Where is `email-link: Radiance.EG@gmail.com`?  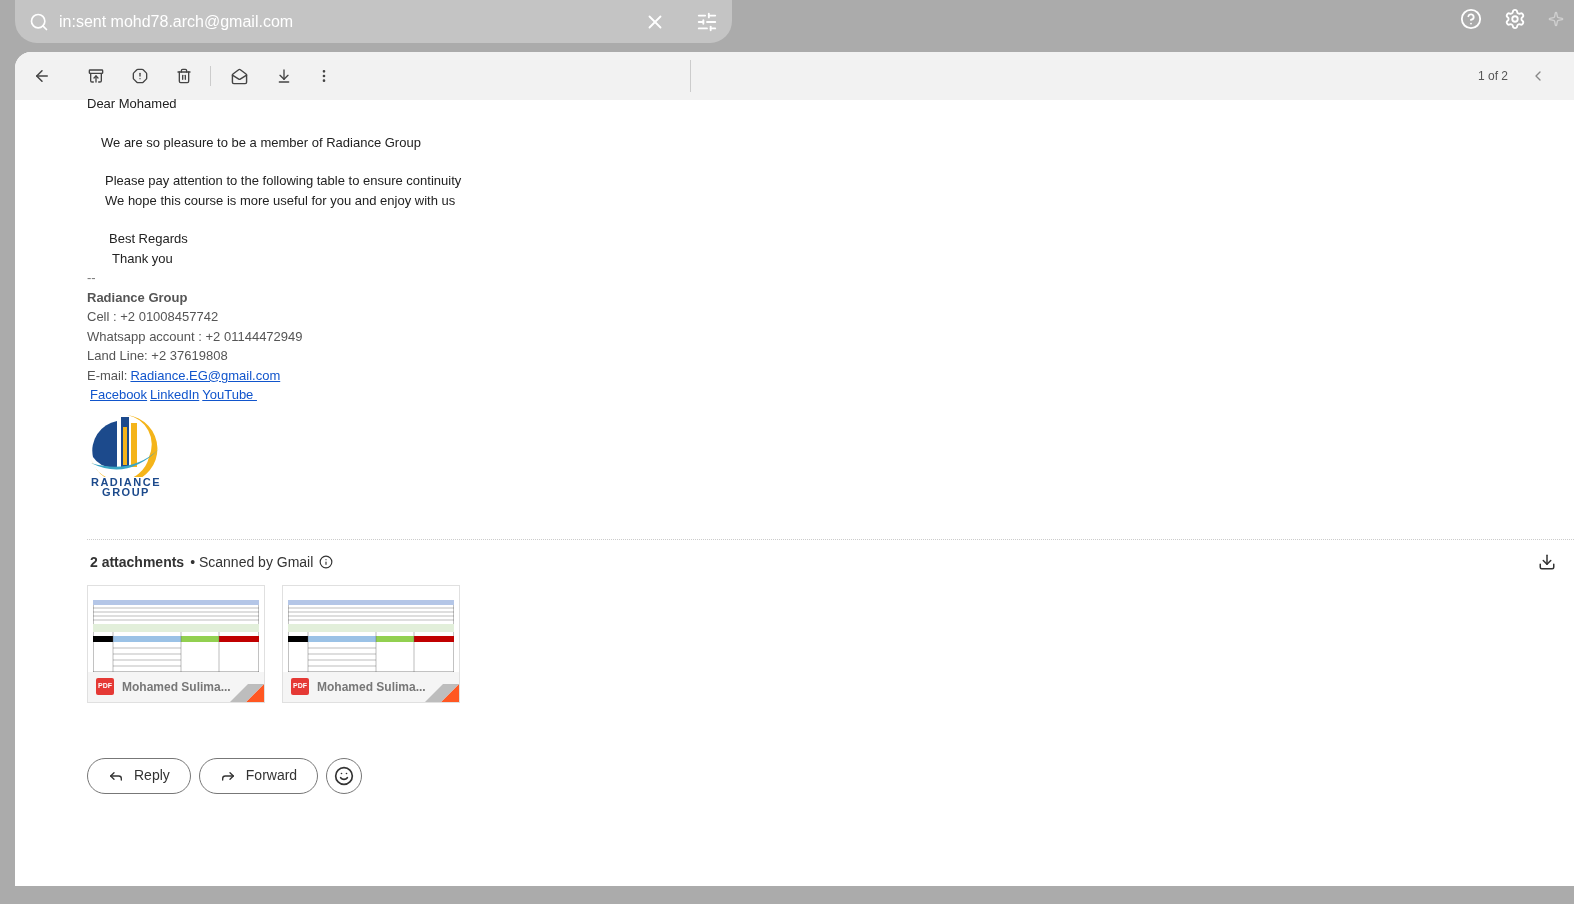 email-link: Radiance.EG@gmail.com is located at coordinates (205, 375).